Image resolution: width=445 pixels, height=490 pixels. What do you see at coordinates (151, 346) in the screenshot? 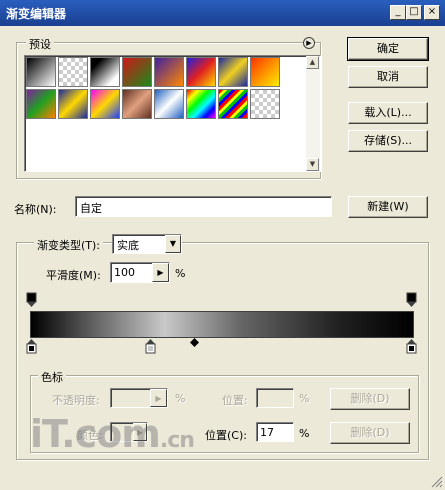
I see `color-stop-selected` at bounding box center [151, 346].